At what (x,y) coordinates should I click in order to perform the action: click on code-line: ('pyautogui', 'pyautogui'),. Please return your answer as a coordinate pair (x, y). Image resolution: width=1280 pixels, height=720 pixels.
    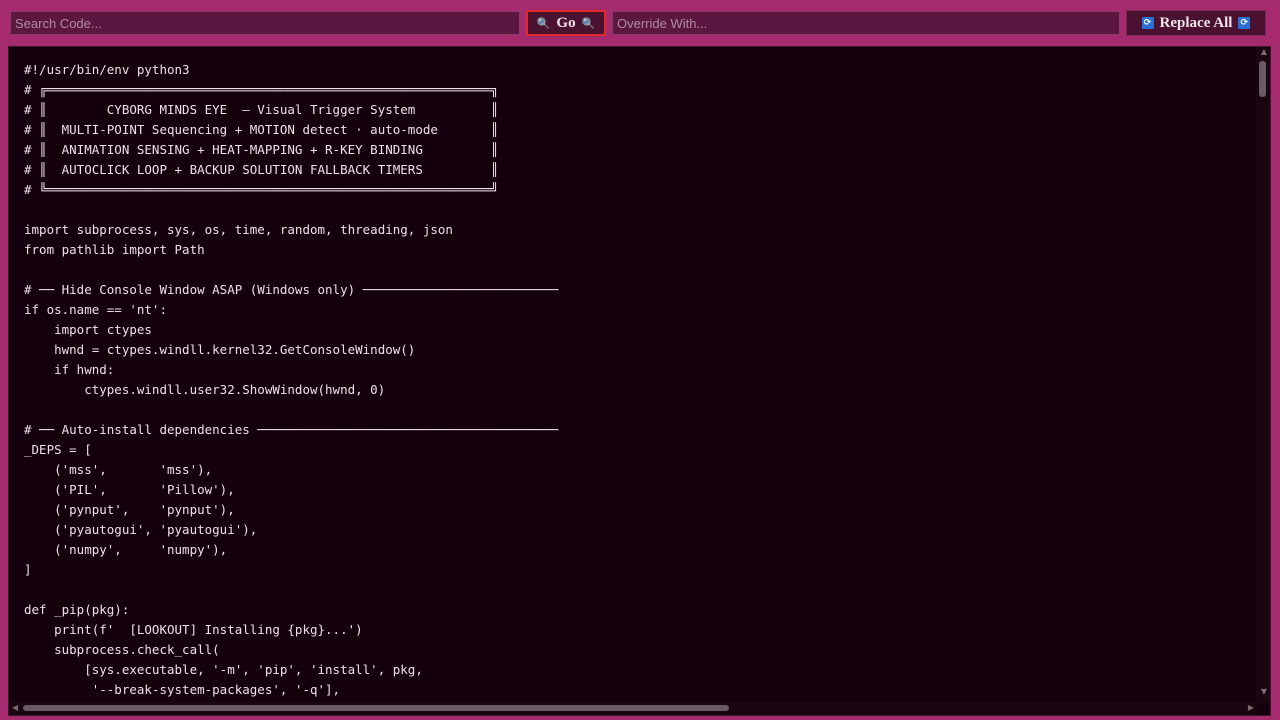
    Looking at the image, I should click on (141, 529).